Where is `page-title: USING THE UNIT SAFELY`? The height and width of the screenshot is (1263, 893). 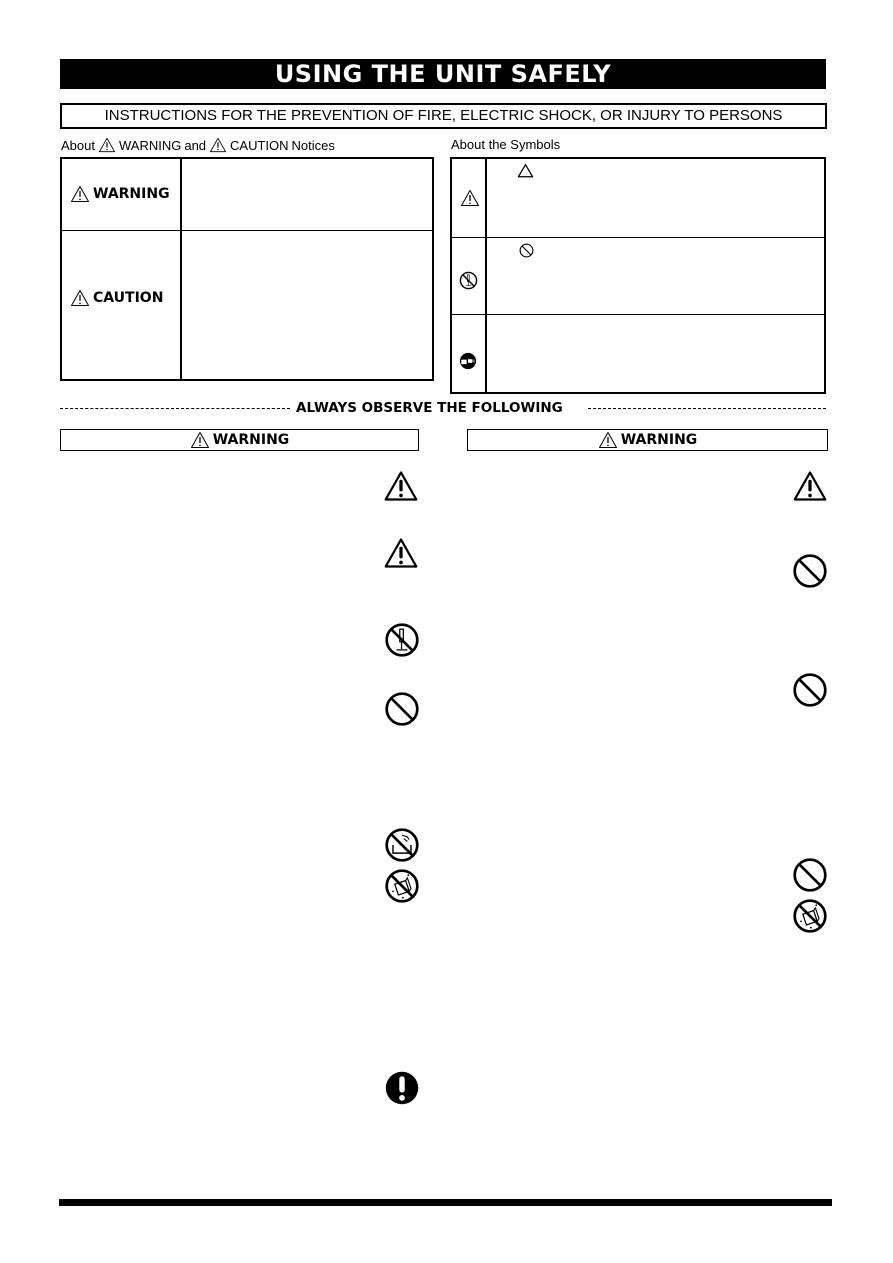
page-title: USING THE UNIT SAFELY is located at coordinates (443, 74).